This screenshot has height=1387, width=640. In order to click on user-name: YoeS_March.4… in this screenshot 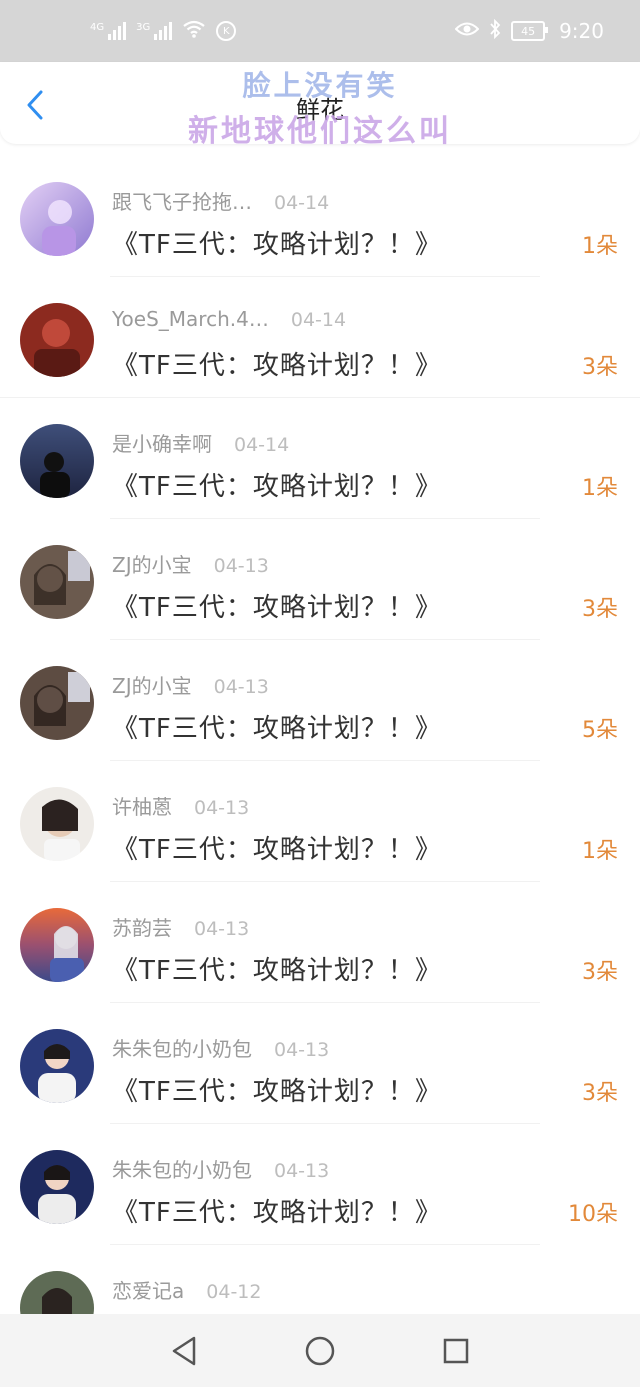, I will do `click(190, 319)`.